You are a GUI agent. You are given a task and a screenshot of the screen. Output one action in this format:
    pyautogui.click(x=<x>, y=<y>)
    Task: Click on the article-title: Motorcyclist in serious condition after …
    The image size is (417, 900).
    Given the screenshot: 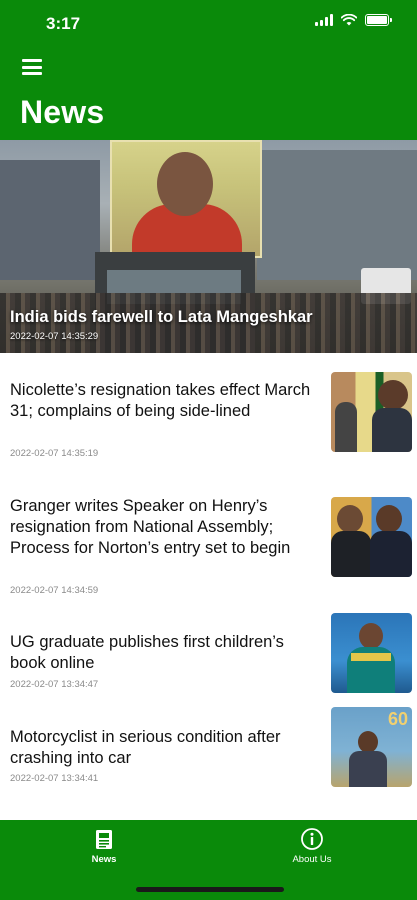 What is the action you would take?
    pyautogui.click(x=145, y=747)
    